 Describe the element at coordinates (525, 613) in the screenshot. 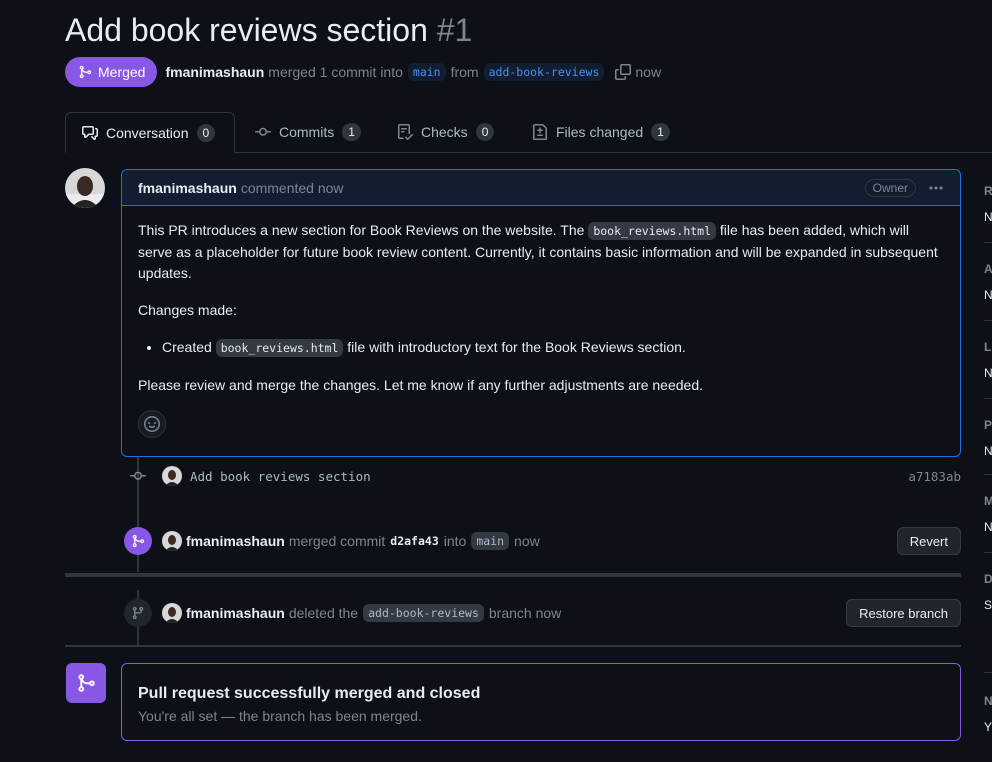

I see `event-text: branch now` at that location.